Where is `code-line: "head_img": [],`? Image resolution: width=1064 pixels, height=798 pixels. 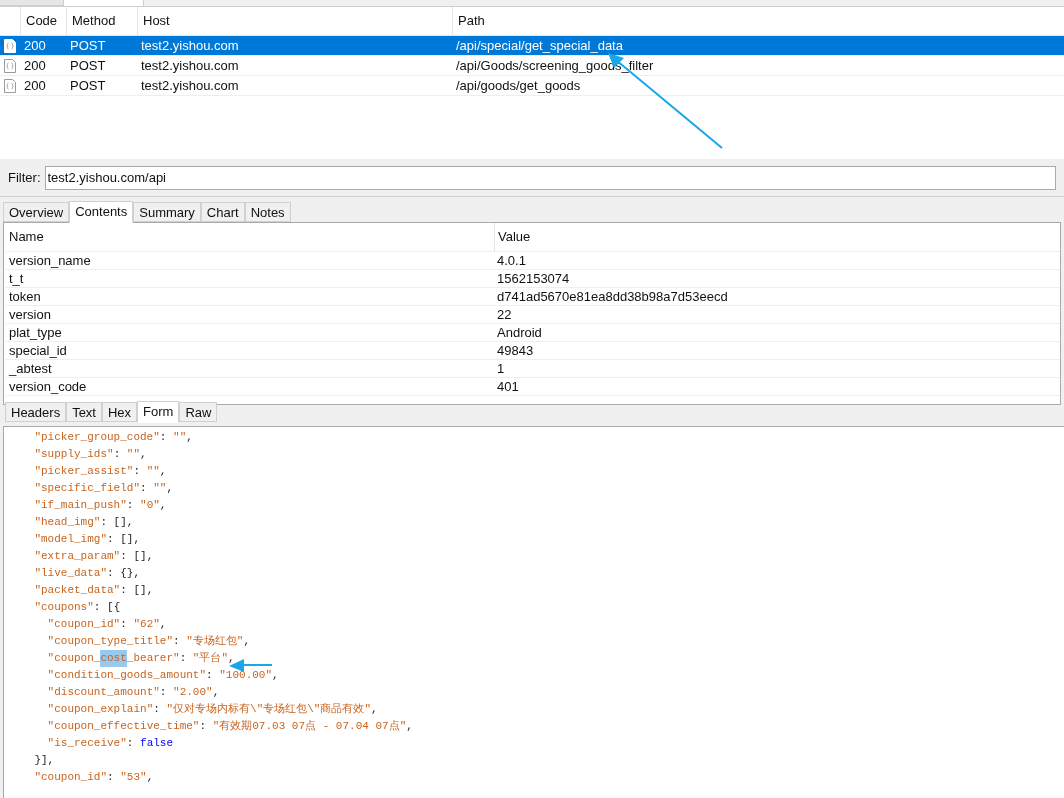
code-line: "head_img": [], is located at coordinates (84, 522).